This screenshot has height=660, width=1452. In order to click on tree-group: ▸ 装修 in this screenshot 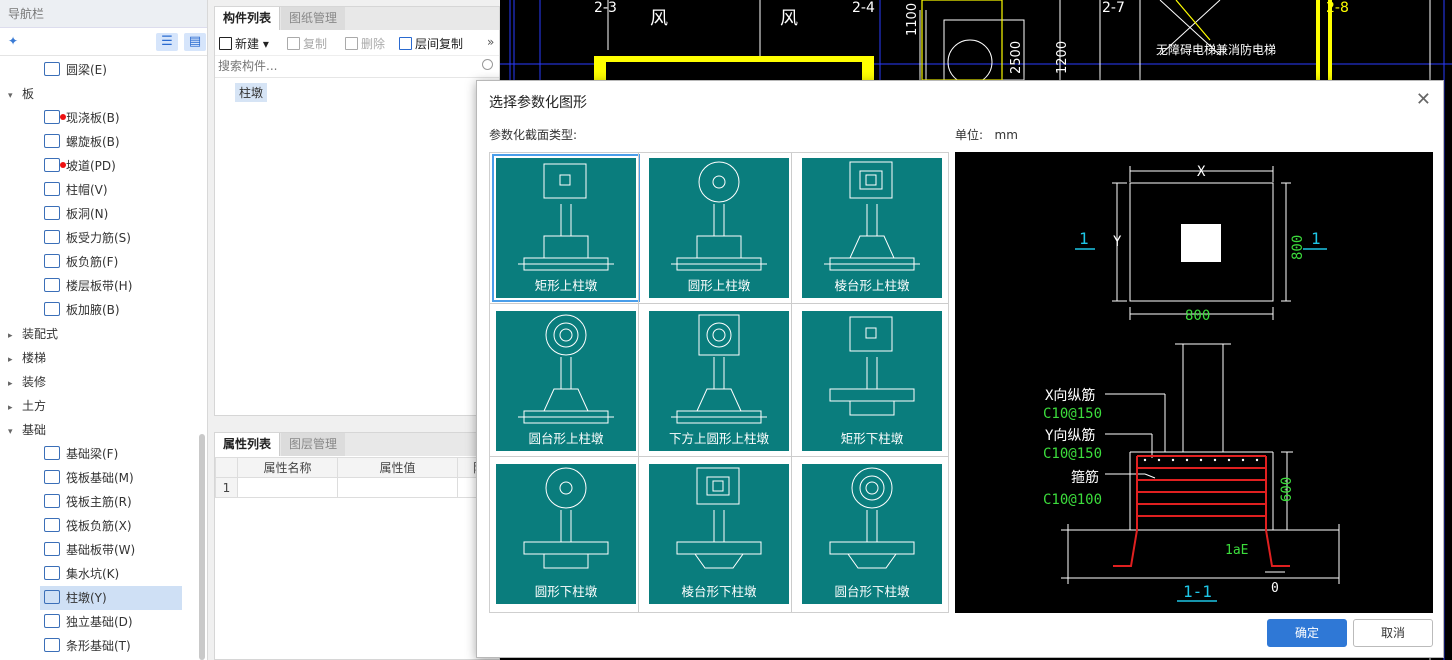, I will do `click(27, 382)`.